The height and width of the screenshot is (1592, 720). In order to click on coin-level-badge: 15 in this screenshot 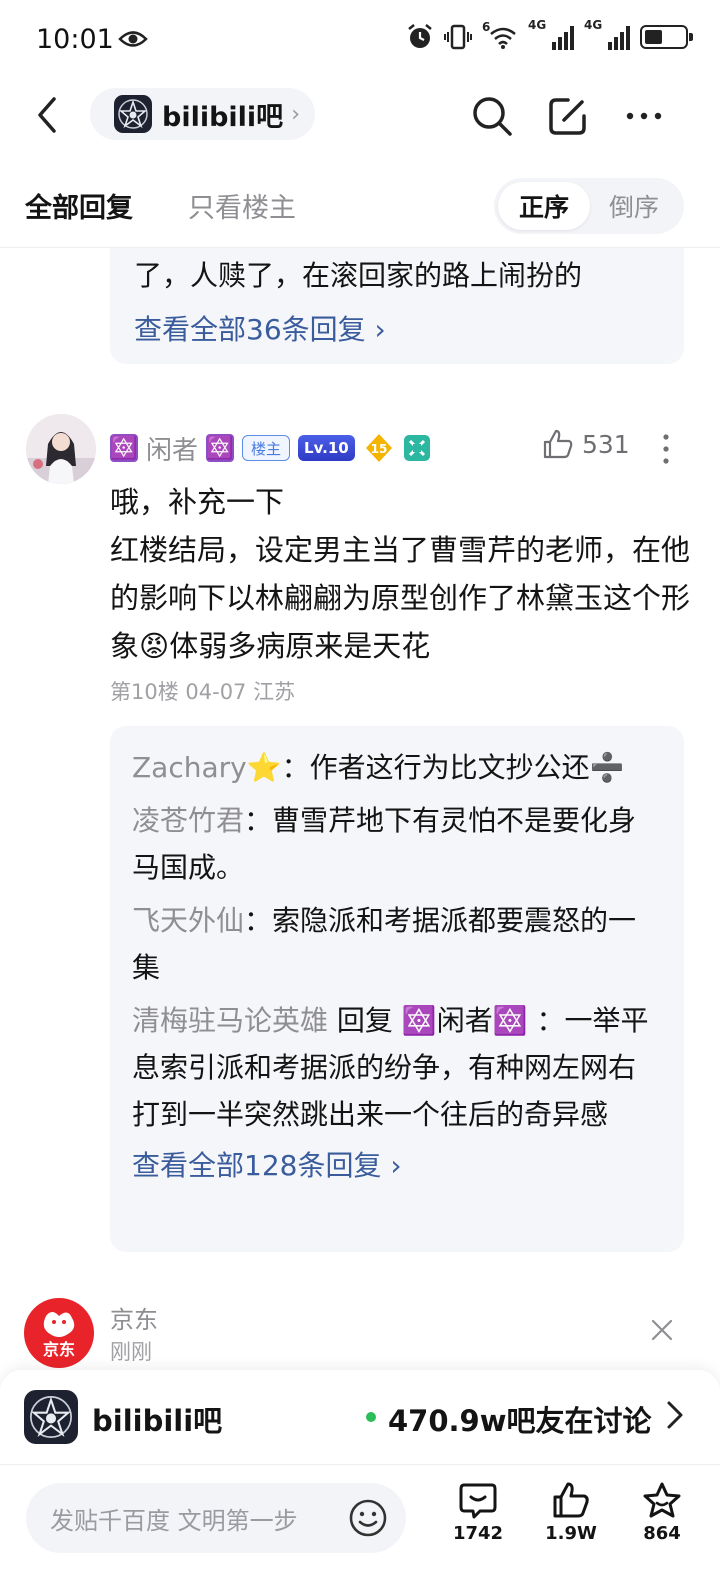, I will do `click(378, 448)`.